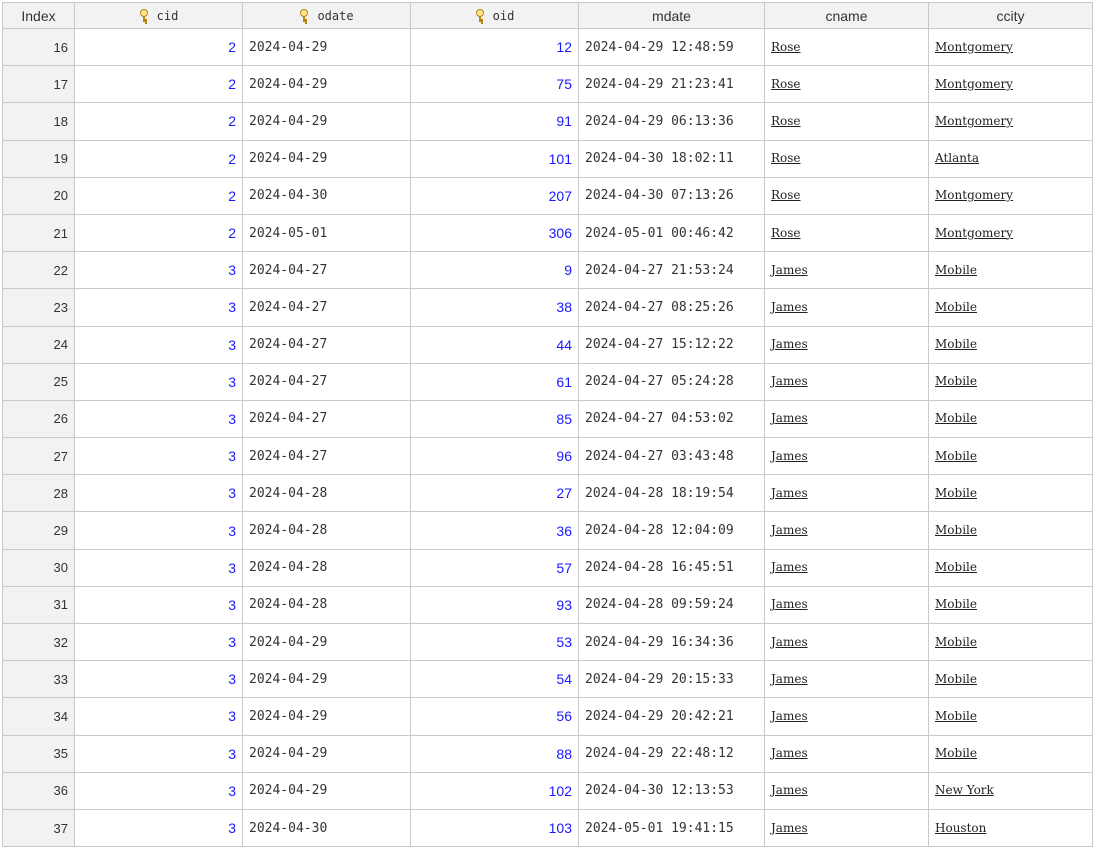 The width and height of the screenshot is (1096, 862). Describe the element at coordinates (964, 790) in the screenshot. I see `ccity-link: New York` at that location.